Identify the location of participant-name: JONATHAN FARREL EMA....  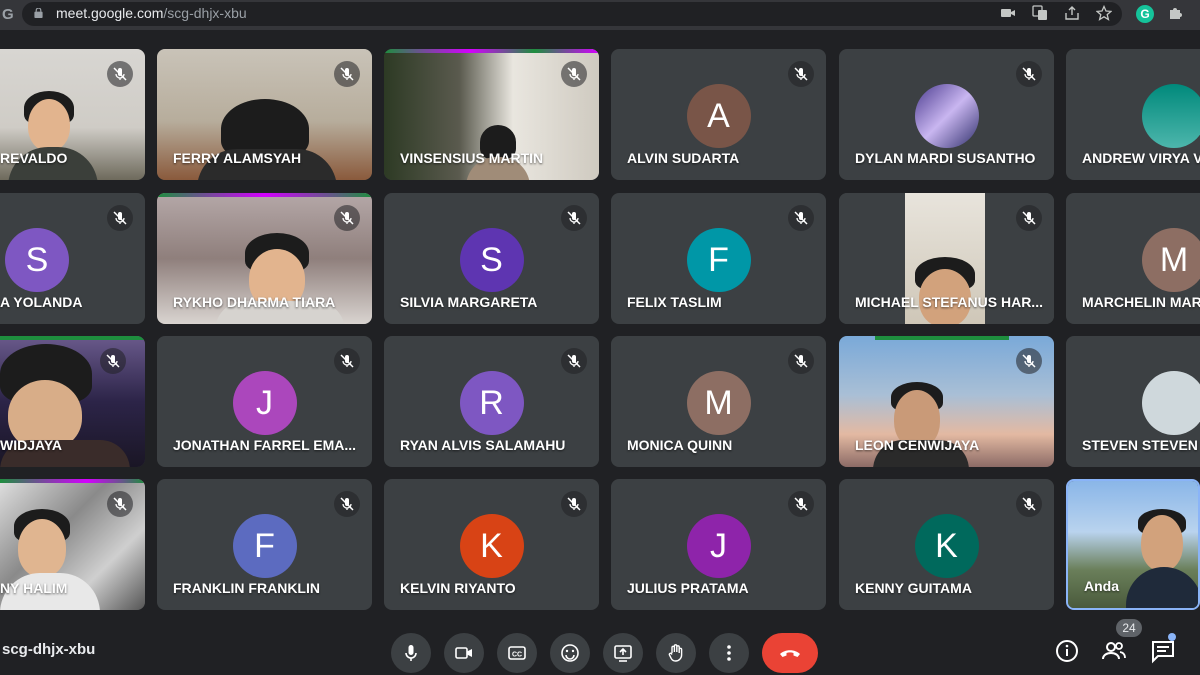
(265, 445).